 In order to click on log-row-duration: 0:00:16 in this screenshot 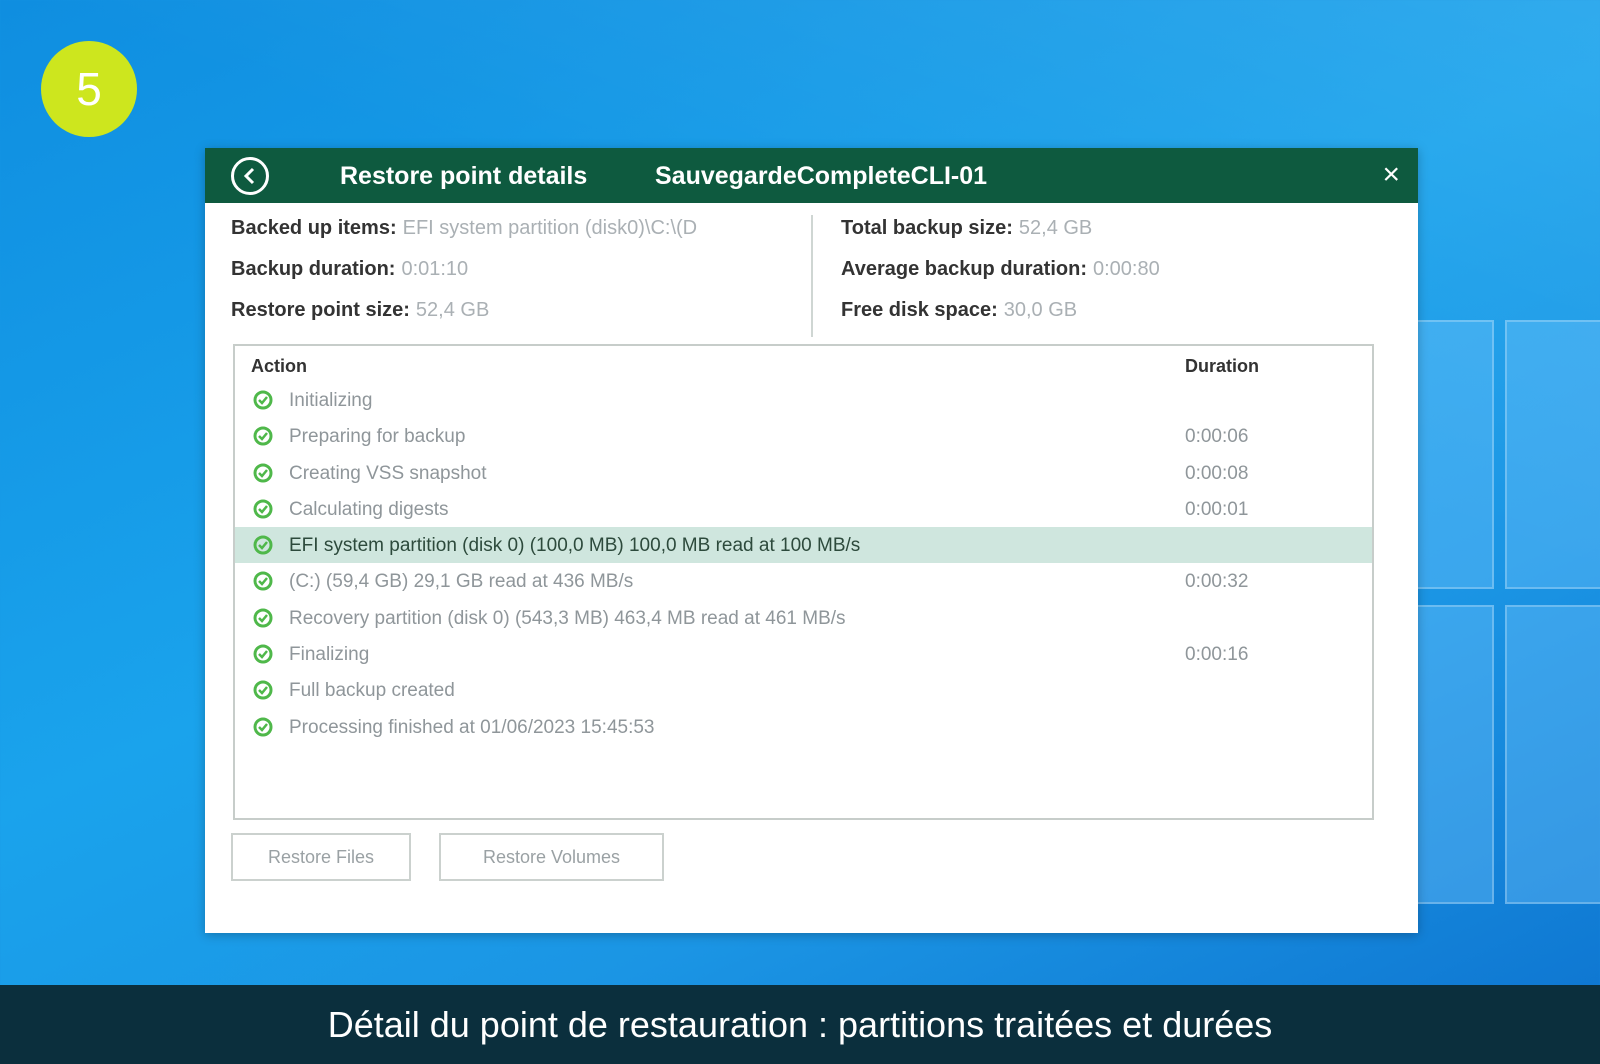, I will do `click(1217, 655)`.